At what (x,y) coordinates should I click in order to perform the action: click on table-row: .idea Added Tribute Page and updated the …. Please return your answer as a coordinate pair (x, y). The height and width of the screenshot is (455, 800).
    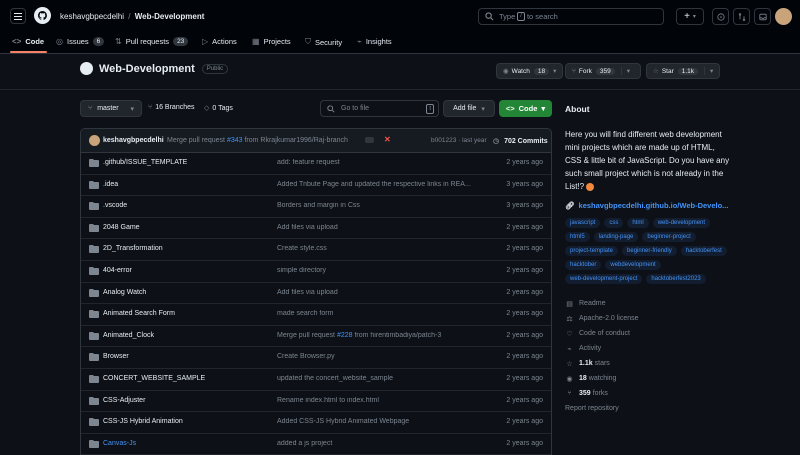
    Looking at the image, I should click on (316, 186).